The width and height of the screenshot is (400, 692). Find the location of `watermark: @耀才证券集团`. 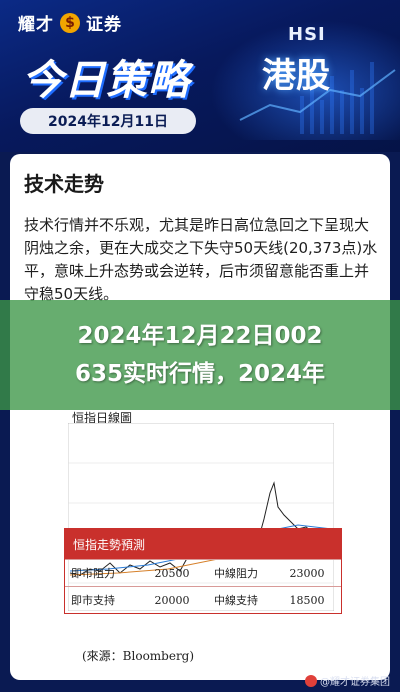

watermark: @耀才证券集团 is located at coordinates (347, 680).